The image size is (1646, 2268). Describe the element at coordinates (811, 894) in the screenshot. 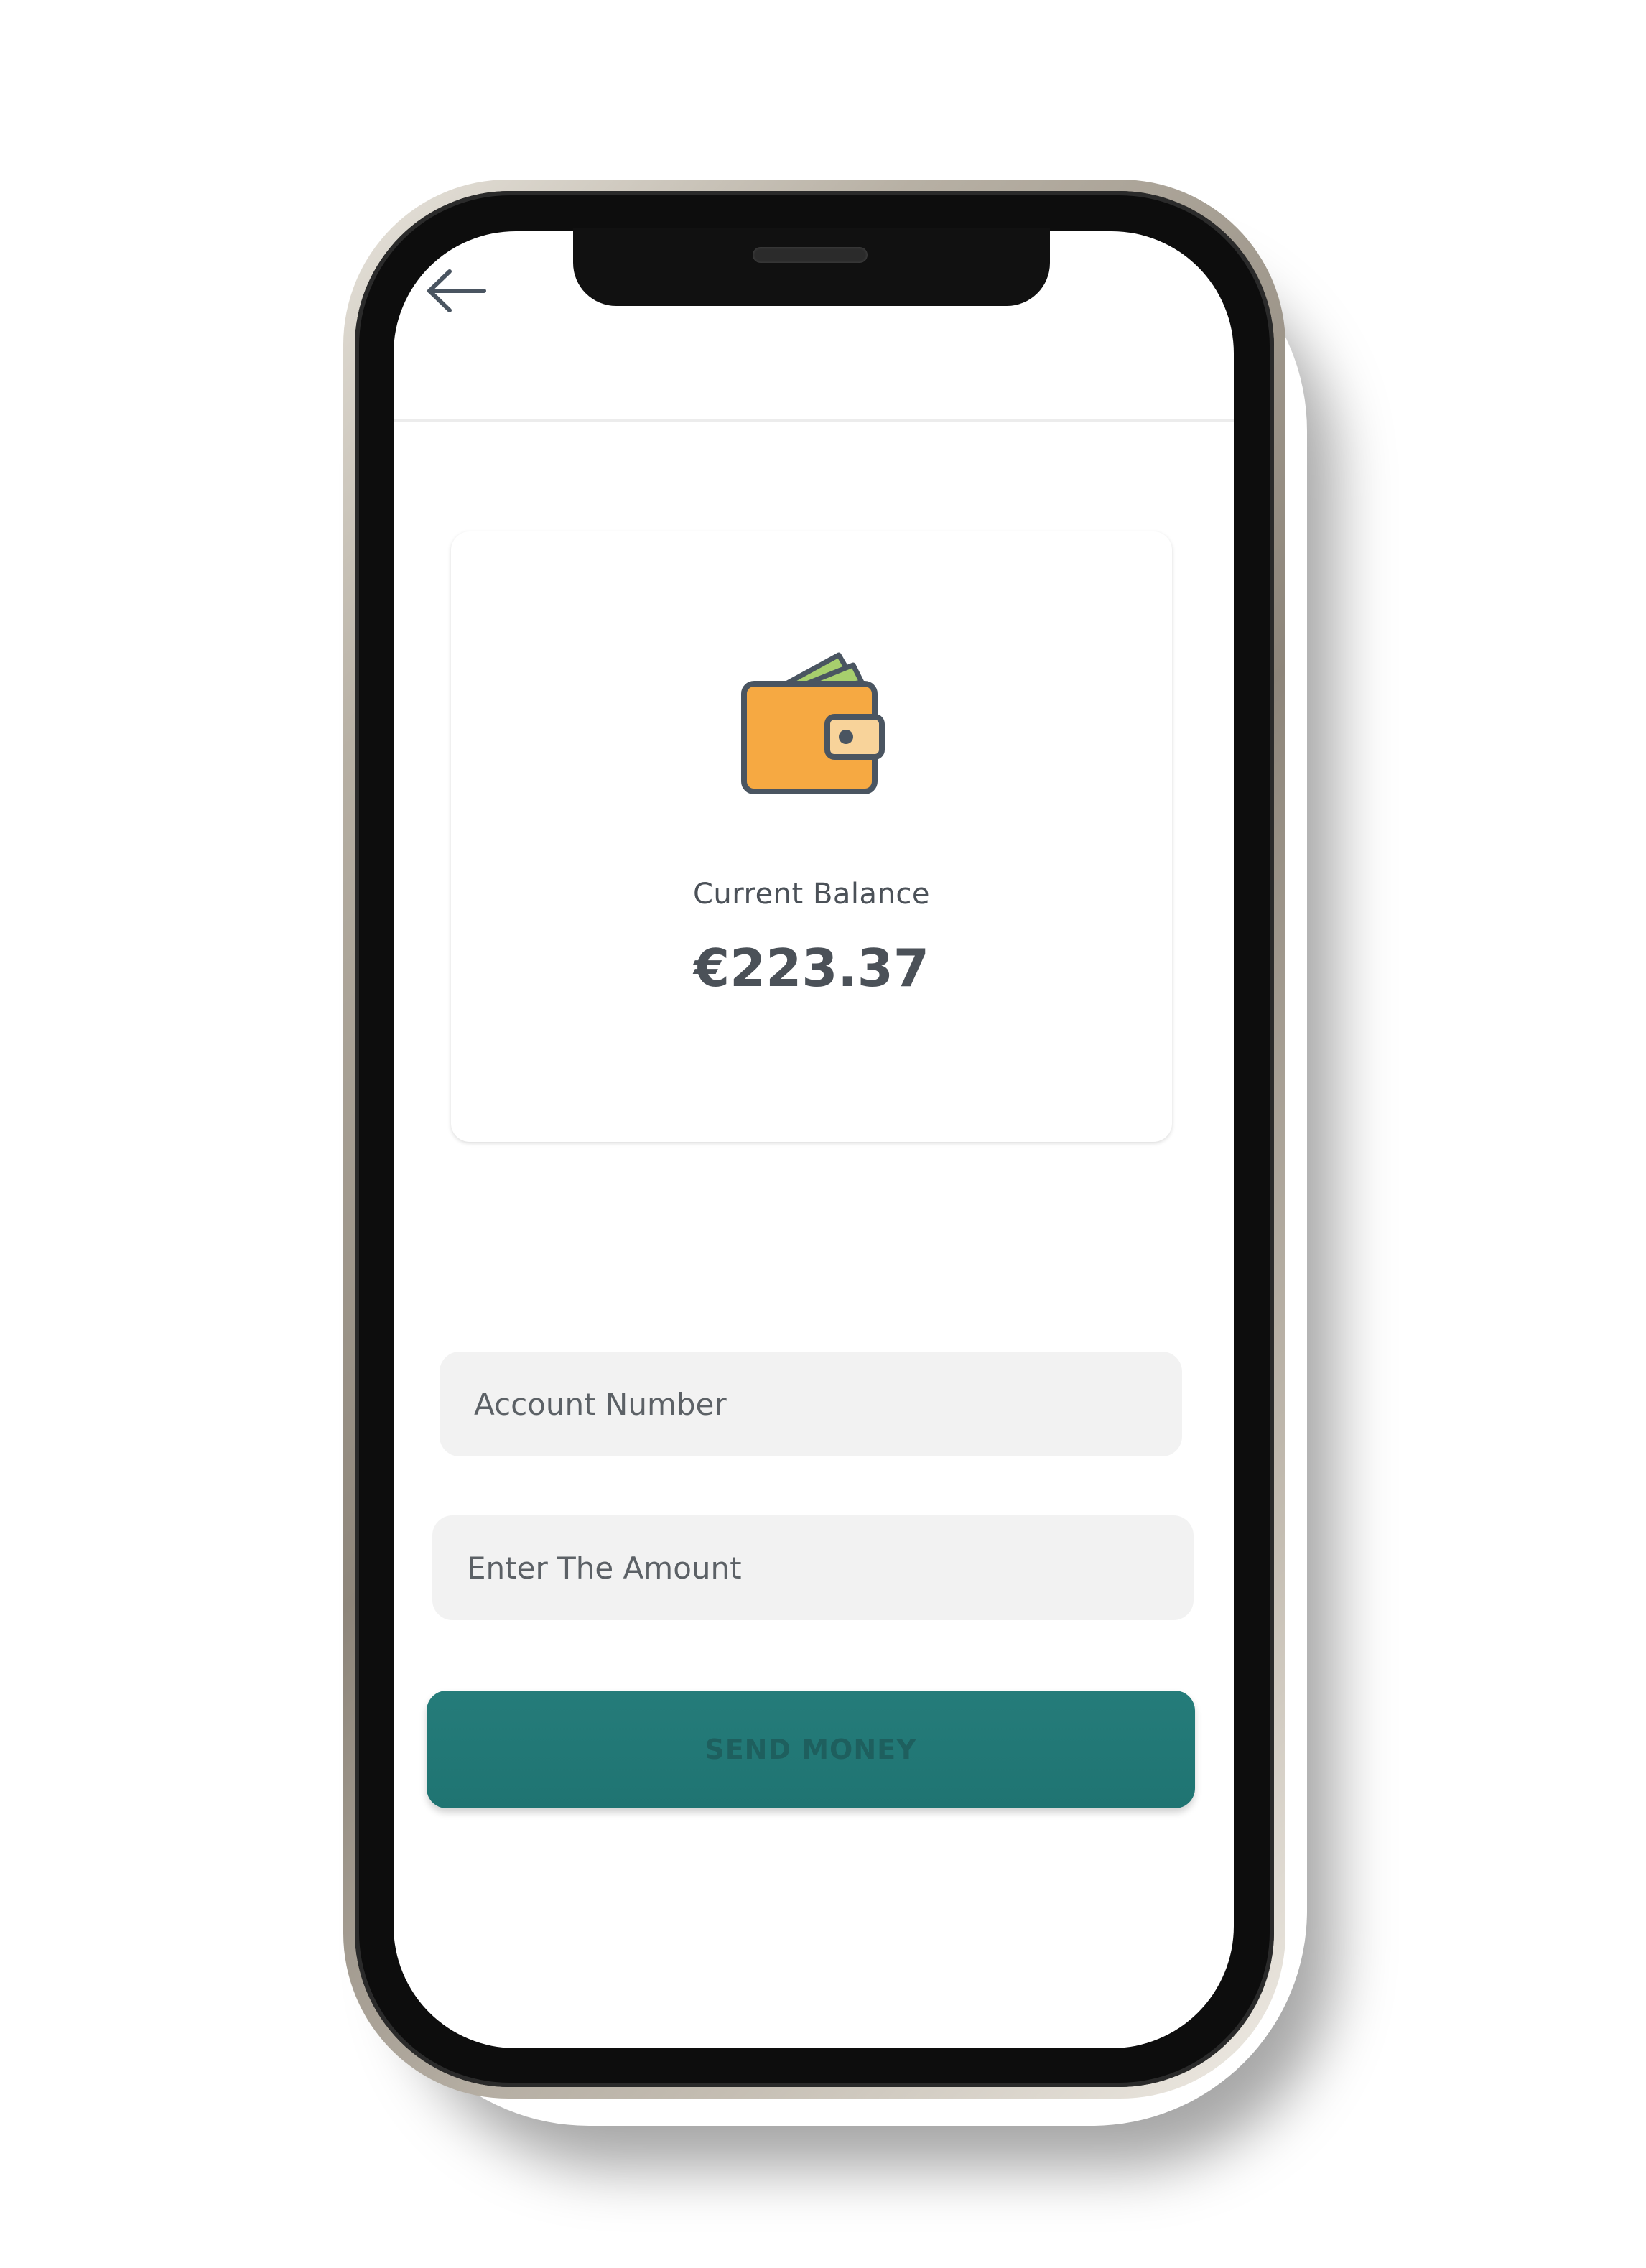

I see `balance-label: Current Balance` at that location.